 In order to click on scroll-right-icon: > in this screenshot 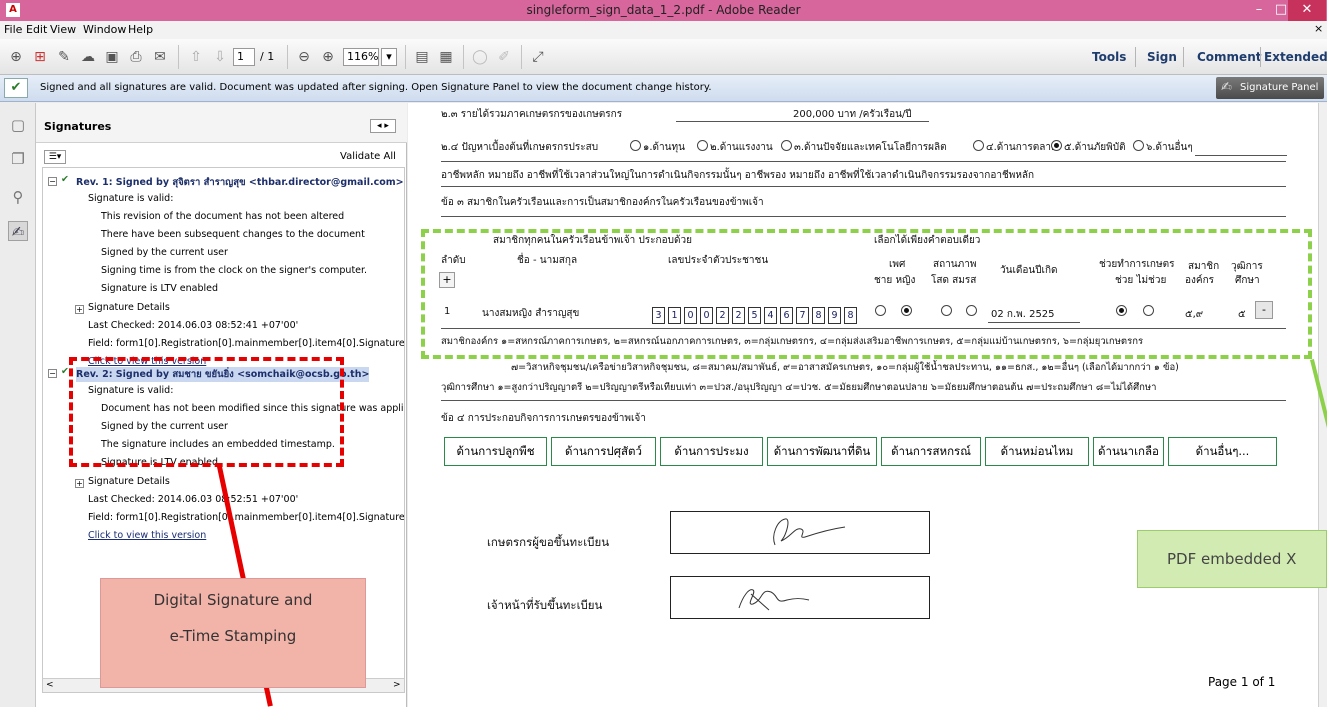, I will do `click(397, 685)`.